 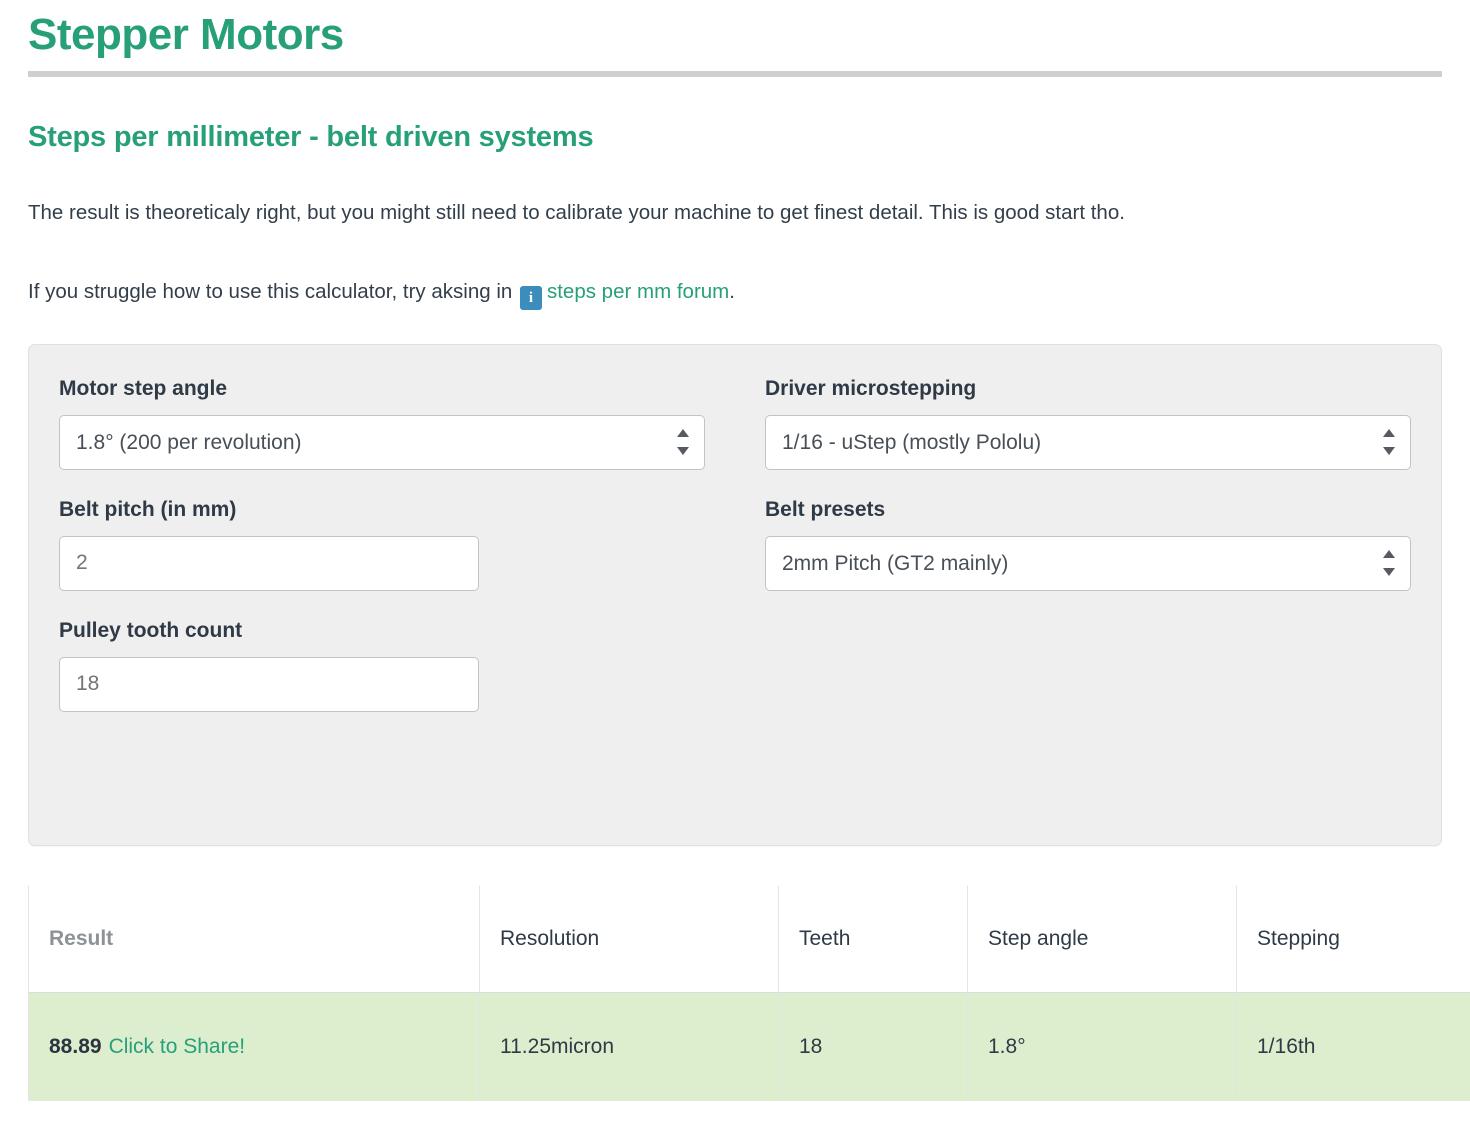 I want to click on belt-pitch-input, so click(x=269, y=563).